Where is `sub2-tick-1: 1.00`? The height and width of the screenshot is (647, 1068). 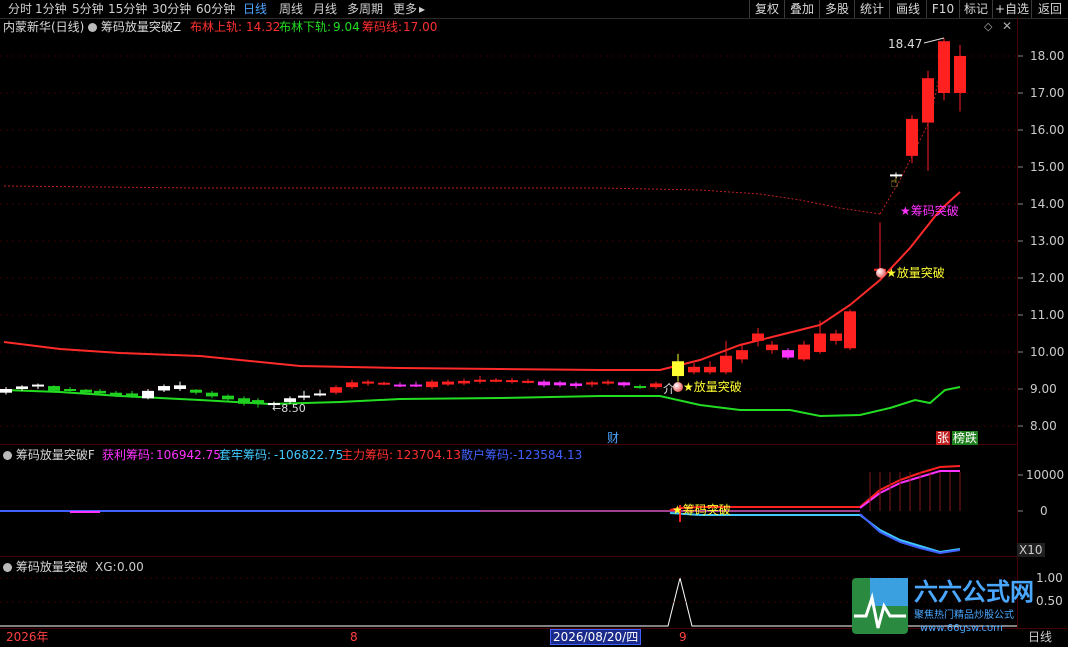 sub2-tick-1: 1.00 is located at coordinates (1049, 578).